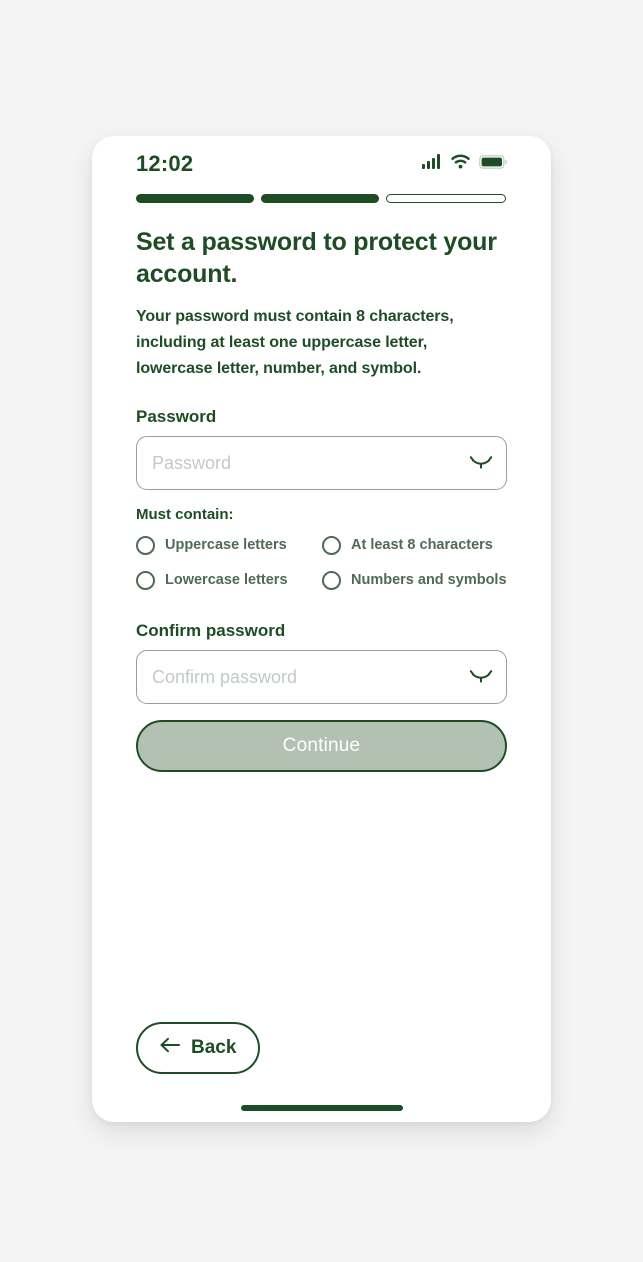 Image resolution: width=643 pixels, height=1262 pixels. Describe the element at coordinates (214, 1047) in the screenshot. I see `back-button-label: Back` at that location.